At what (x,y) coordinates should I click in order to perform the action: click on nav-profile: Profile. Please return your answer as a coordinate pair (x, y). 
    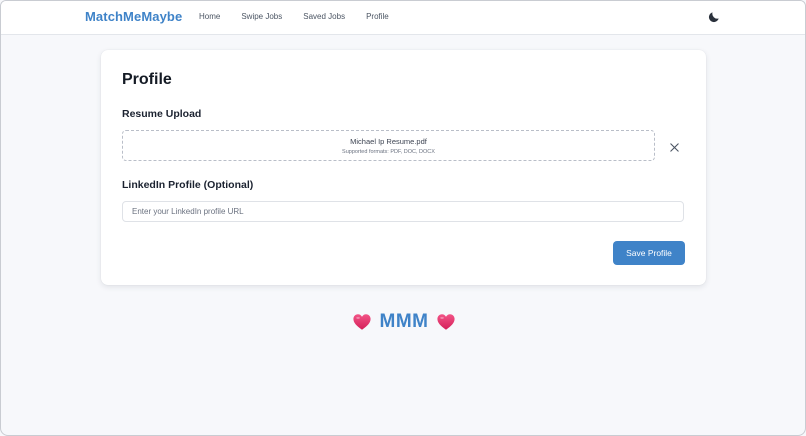
    Looking at the image, I should click on (377, 16).